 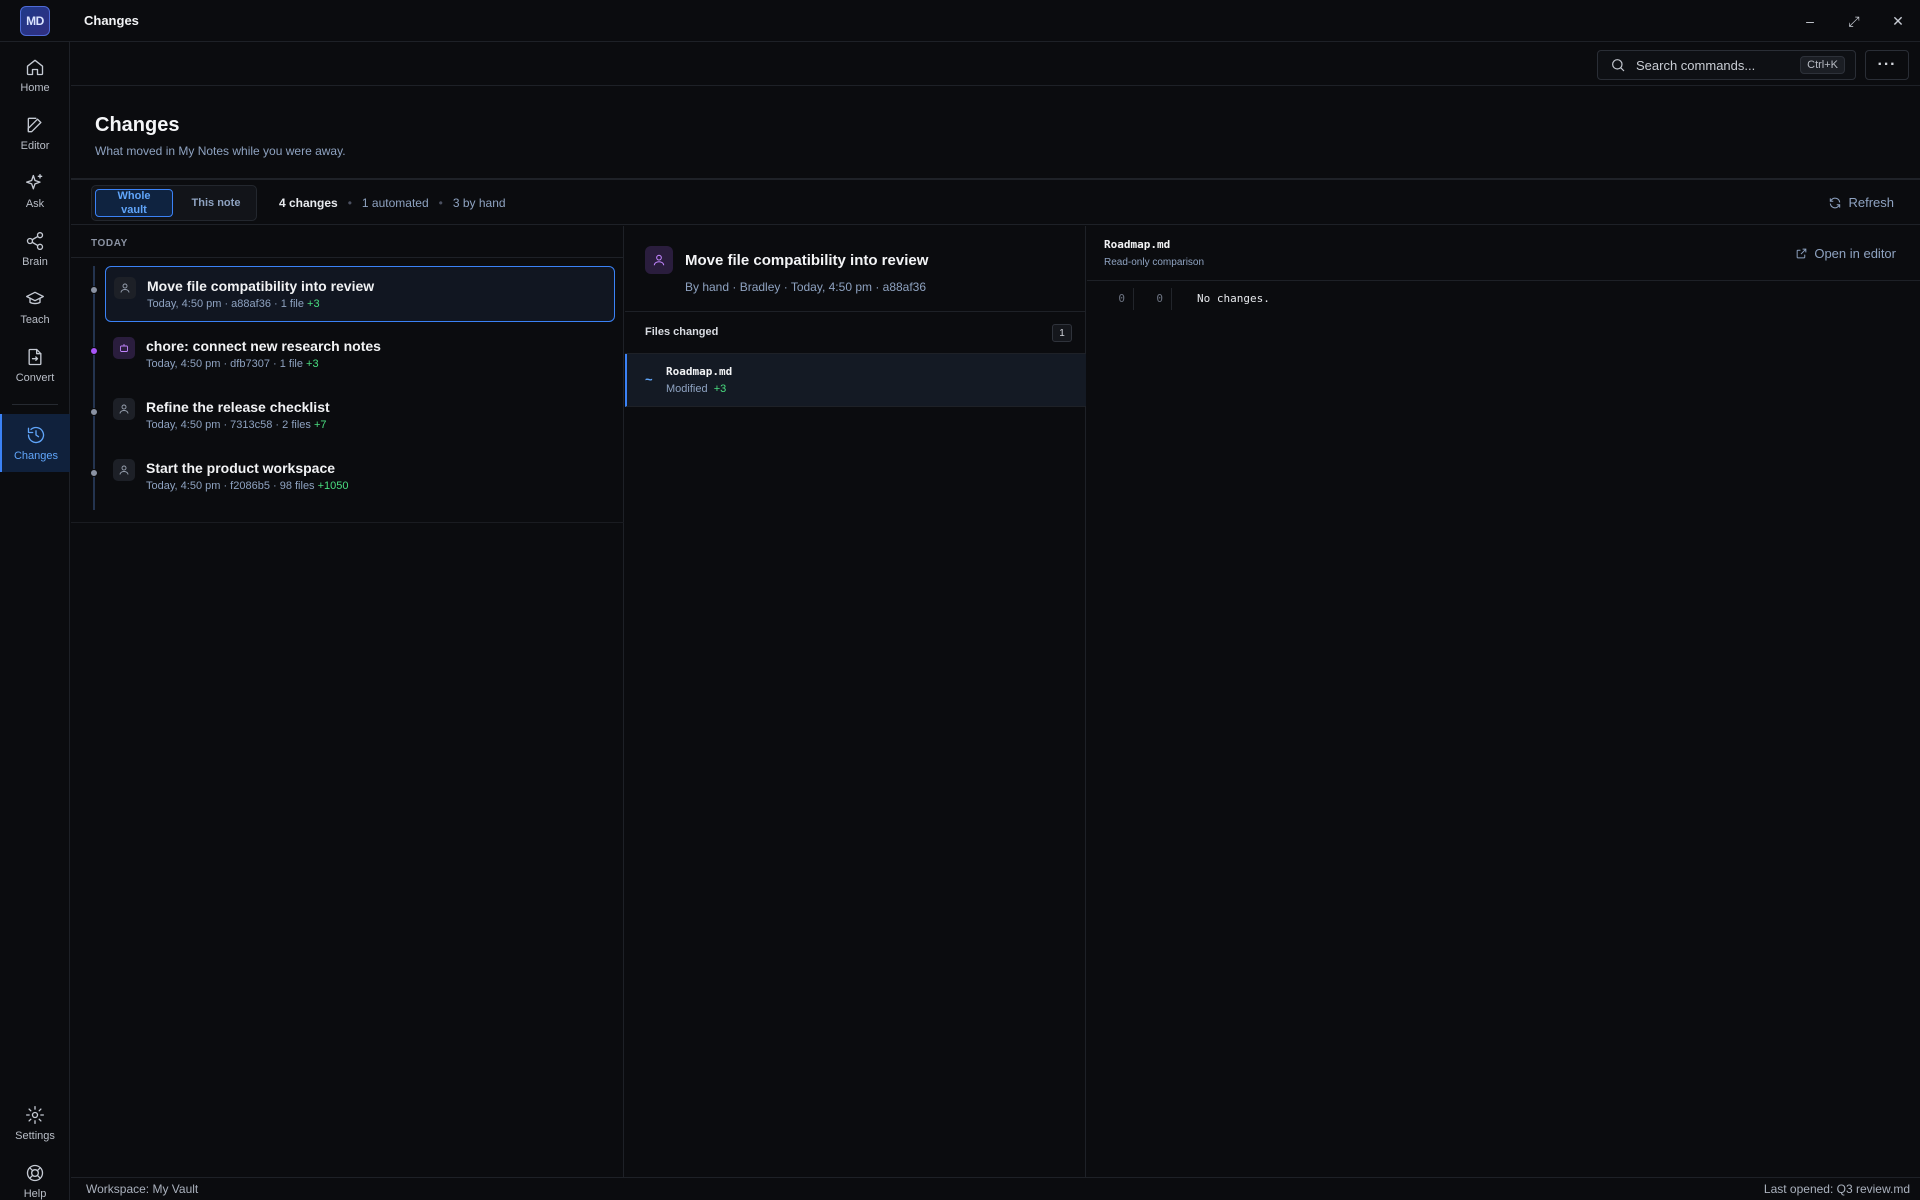 What do you see at coordinates (35, 145) in the screenshot?
I see `sidebar-item-label: Editor` at bounding box center [35, 145].